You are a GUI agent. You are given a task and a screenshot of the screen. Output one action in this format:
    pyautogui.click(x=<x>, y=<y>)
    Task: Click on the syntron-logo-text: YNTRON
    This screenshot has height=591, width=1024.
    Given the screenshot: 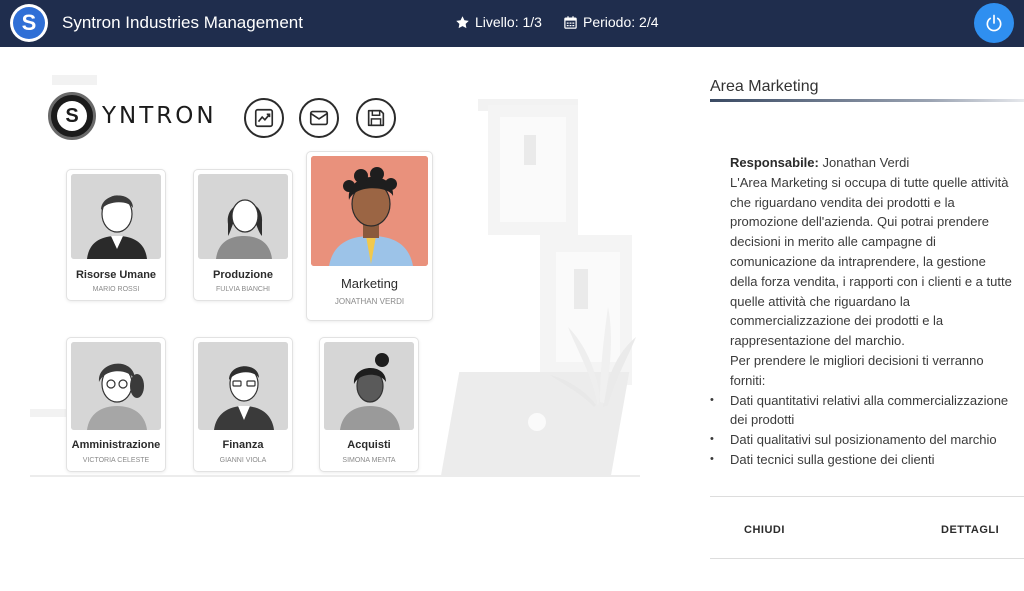 What is the action you would take?
    pyautogui.click(x=159, y=116)
    